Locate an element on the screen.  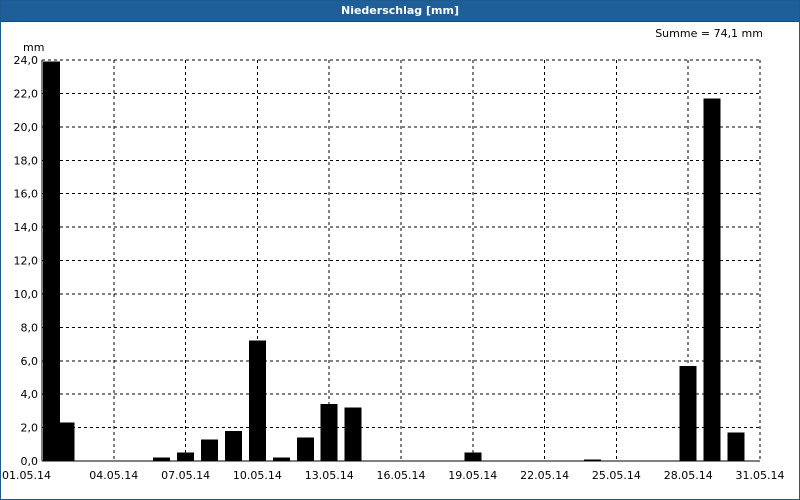
x-tick-label: 01.05.14 is located at coordinates (26, 475).